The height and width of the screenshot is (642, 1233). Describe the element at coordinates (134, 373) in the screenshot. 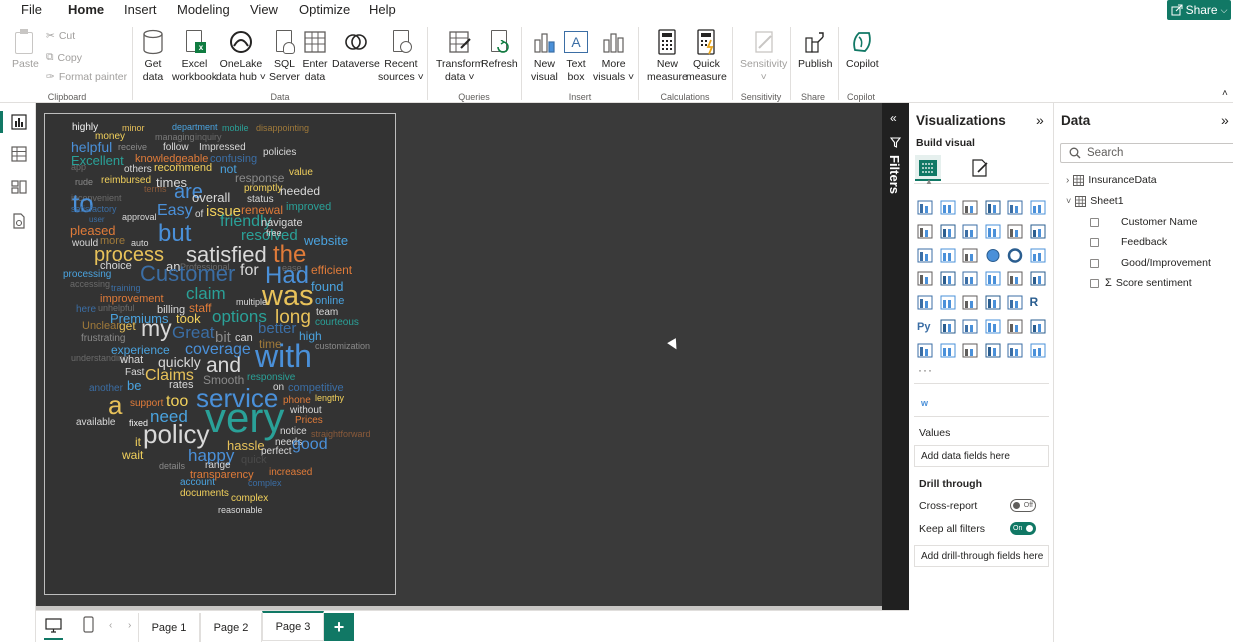

I see `word-cloud-word: Fast` at that location.